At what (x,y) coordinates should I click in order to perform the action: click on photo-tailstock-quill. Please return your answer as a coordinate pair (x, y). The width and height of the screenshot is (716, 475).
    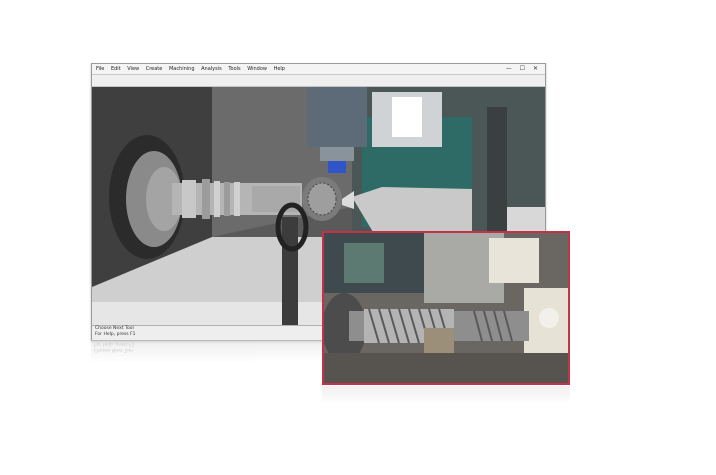
    Looking at the image, I should click on (549, 318).